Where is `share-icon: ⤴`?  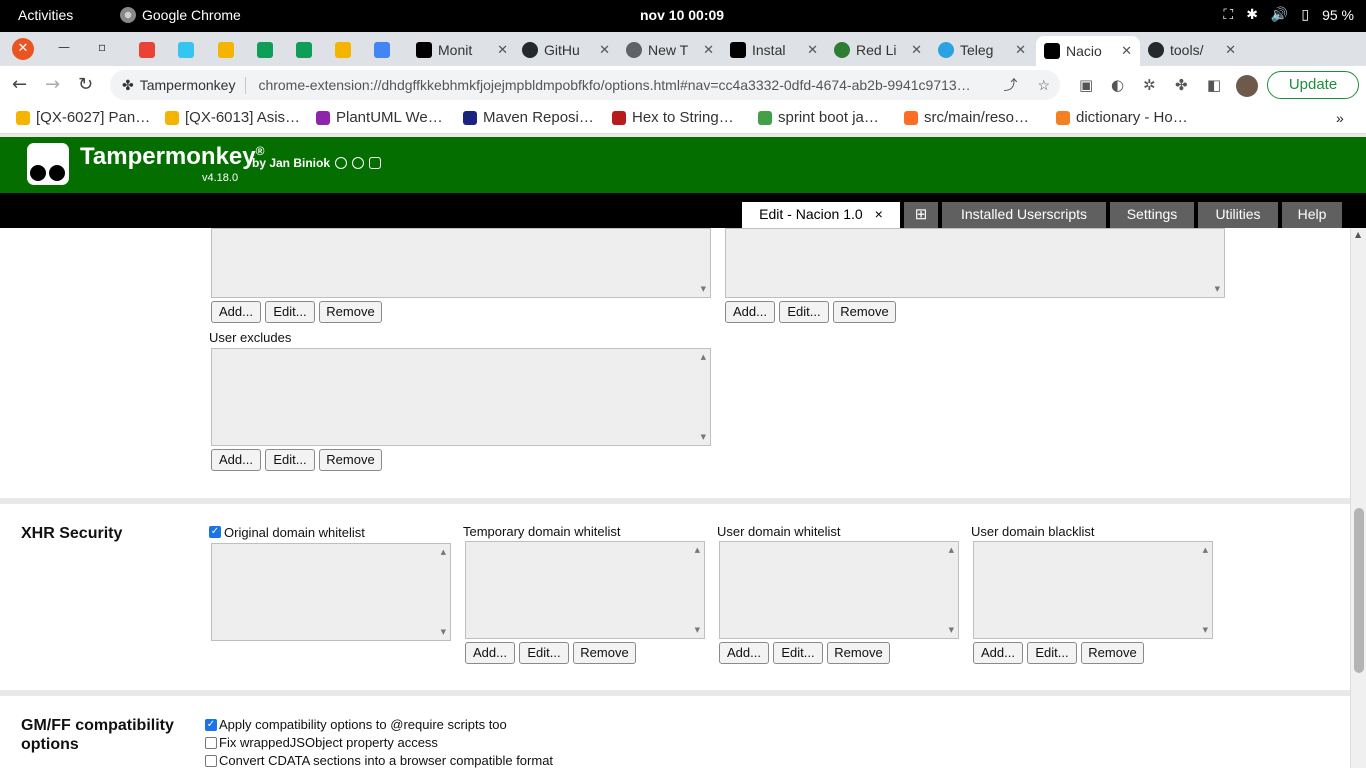
share-icon: ⤴ is located at coordinates (1010, 85).